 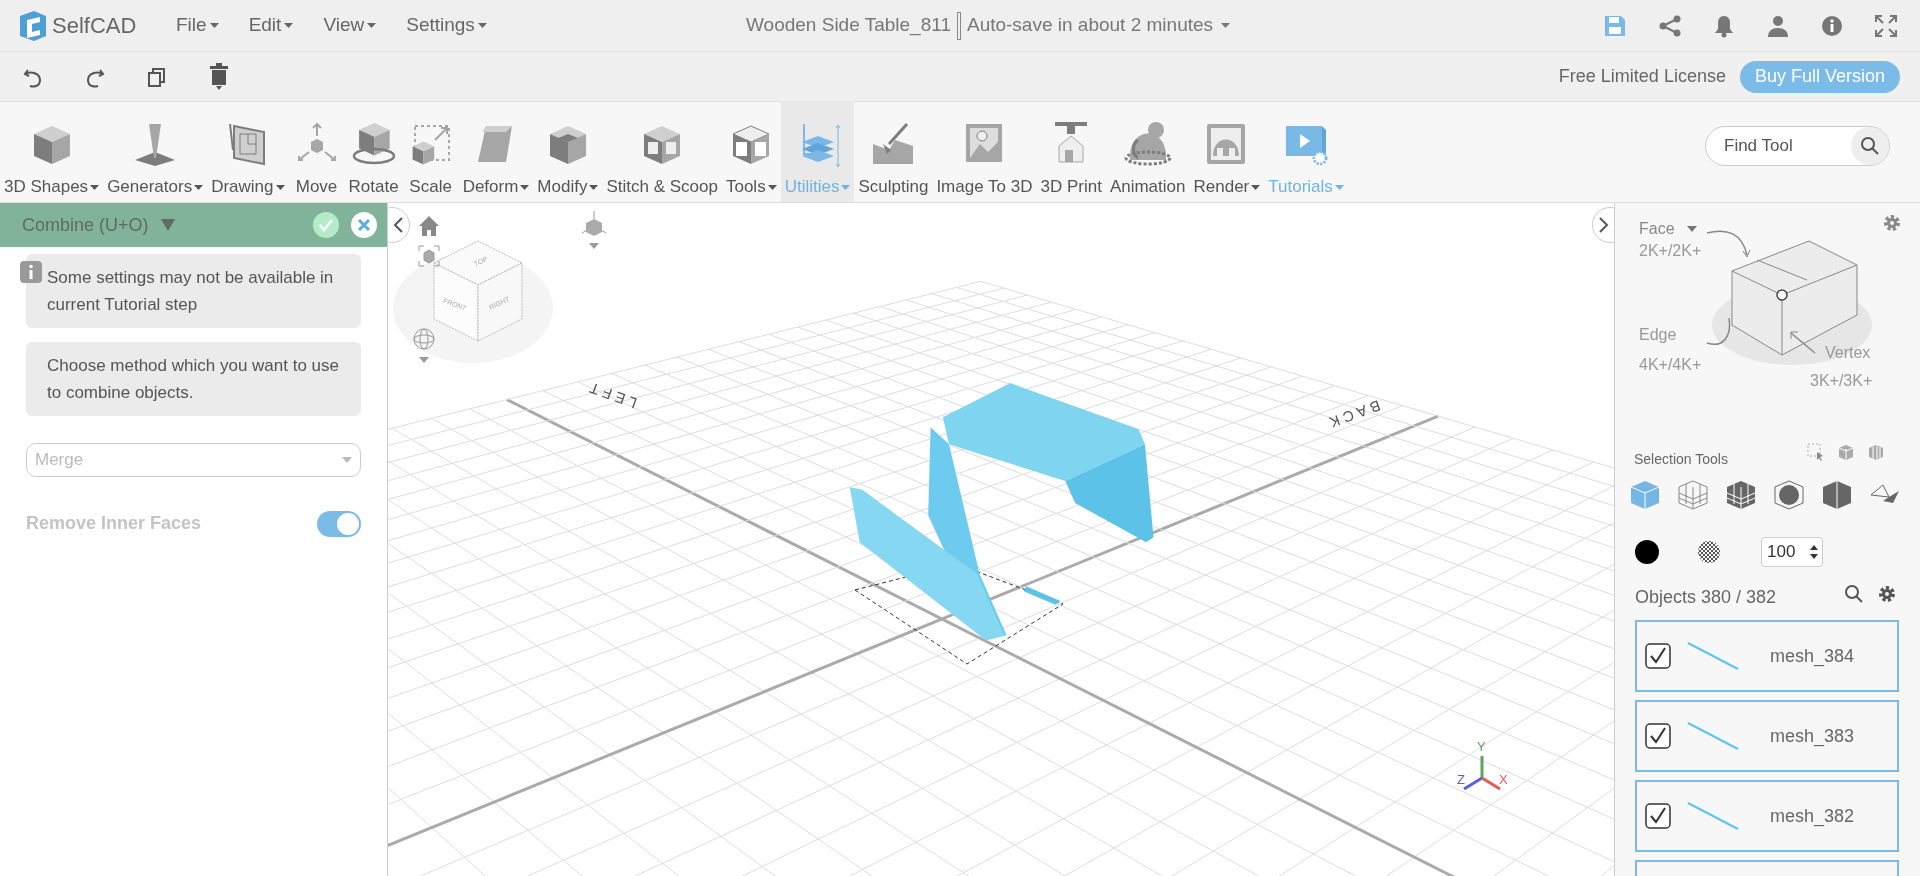 I want to click on face-count: 2K+/2K+, so click(x=1670, y=251).